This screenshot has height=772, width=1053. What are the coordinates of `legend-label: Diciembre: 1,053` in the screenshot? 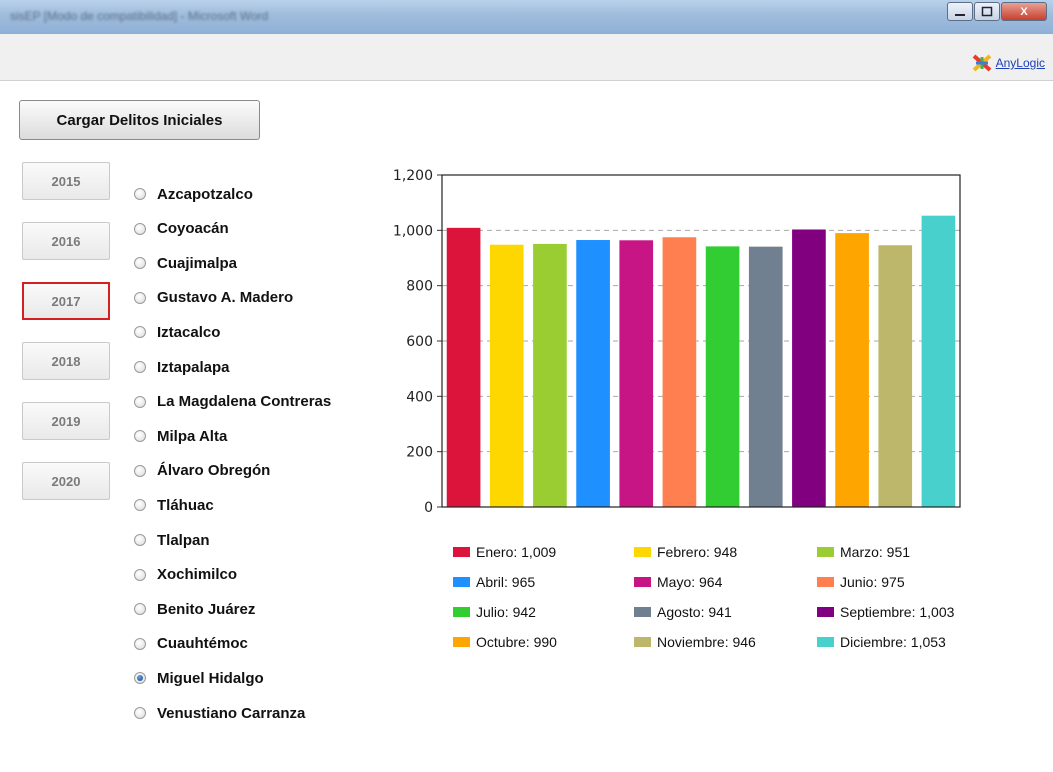 It's located at (893, 642).